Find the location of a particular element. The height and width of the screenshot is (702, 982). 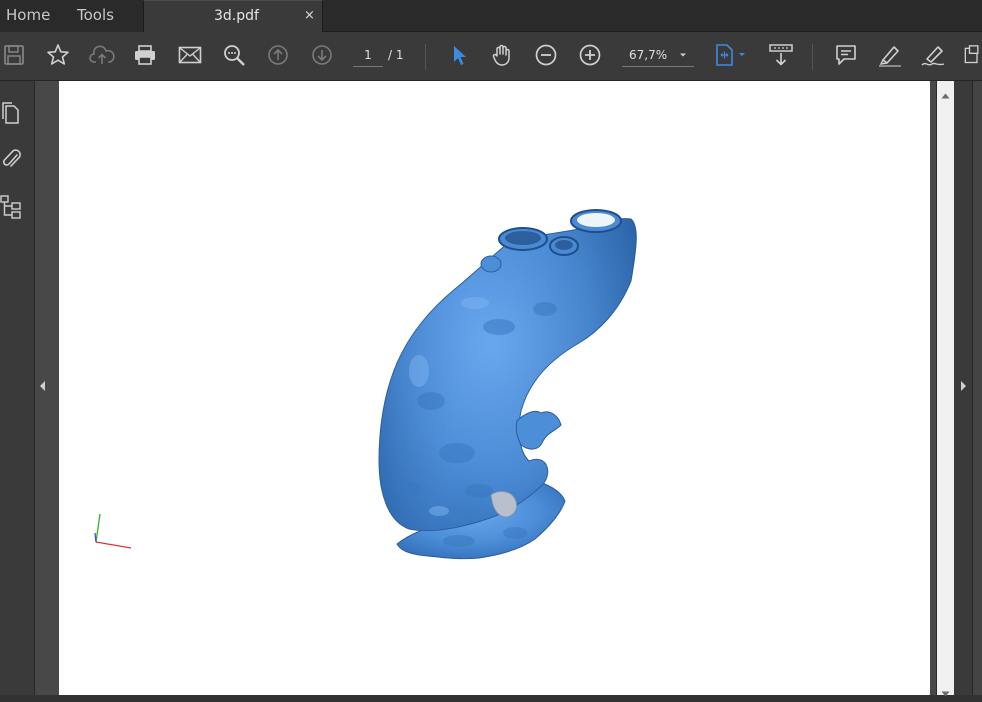

zoom-level-value: 67,7% is located at coordinates (648, 55).